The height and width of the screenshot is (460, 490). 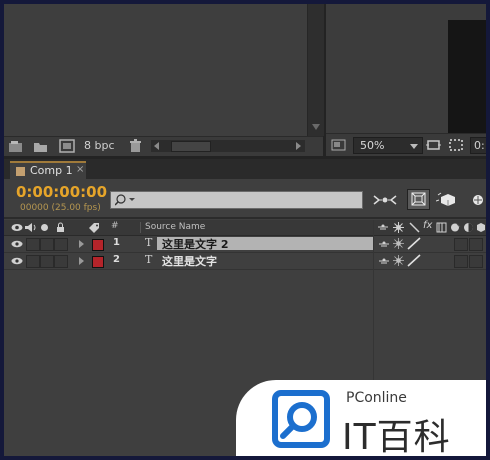 I want to click on solo-header-icon, so click(x=44, y=227).